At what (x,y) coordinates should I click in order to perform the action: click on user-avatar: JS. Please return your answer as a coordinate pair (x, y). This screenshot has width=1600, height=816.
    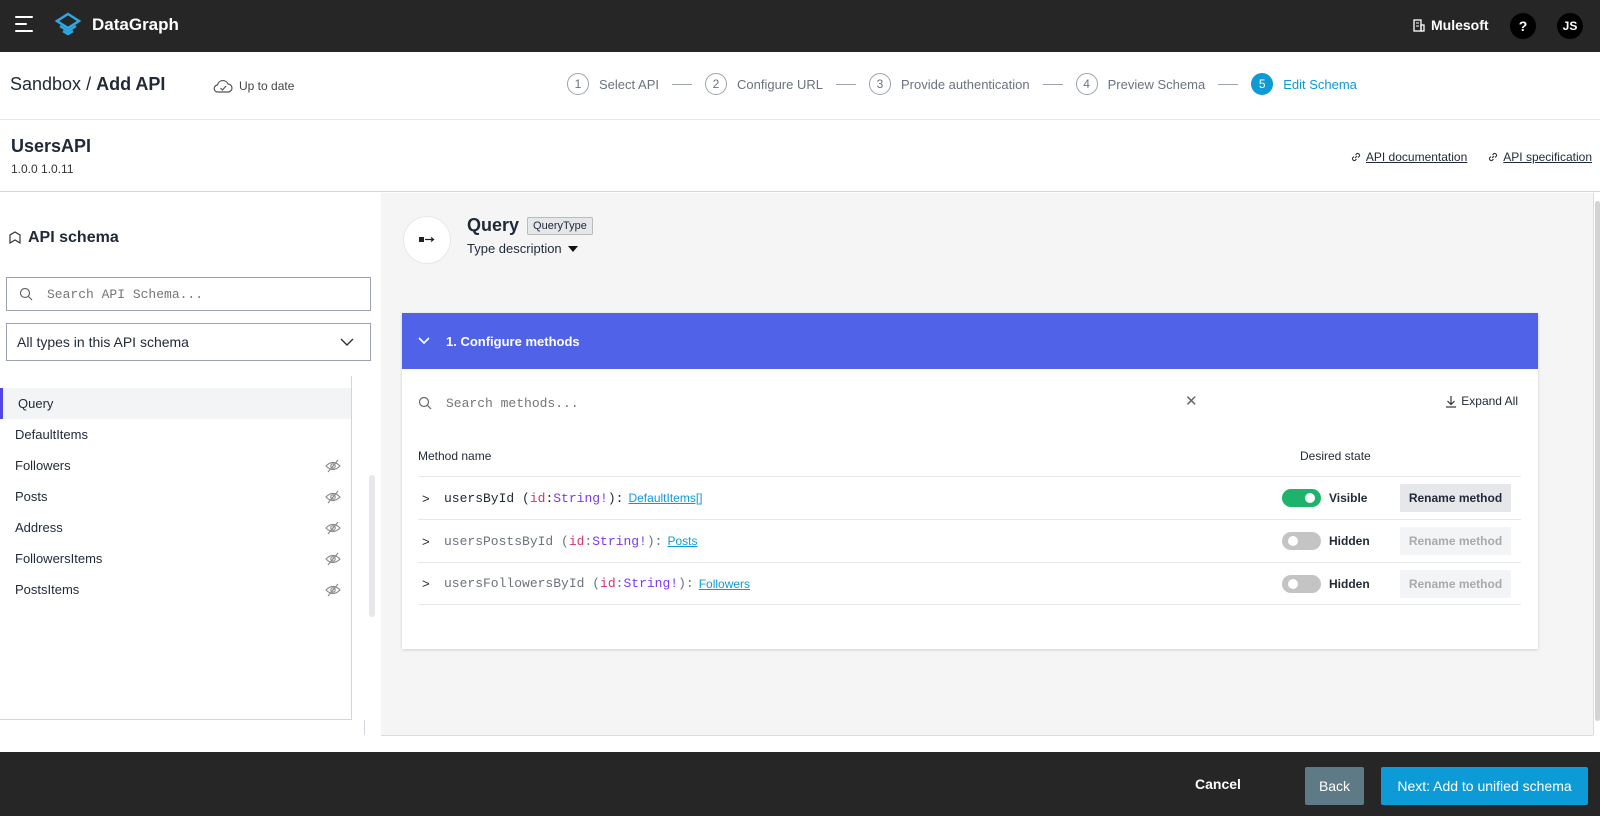
    Looking at the image, I should click on (1570, 26).